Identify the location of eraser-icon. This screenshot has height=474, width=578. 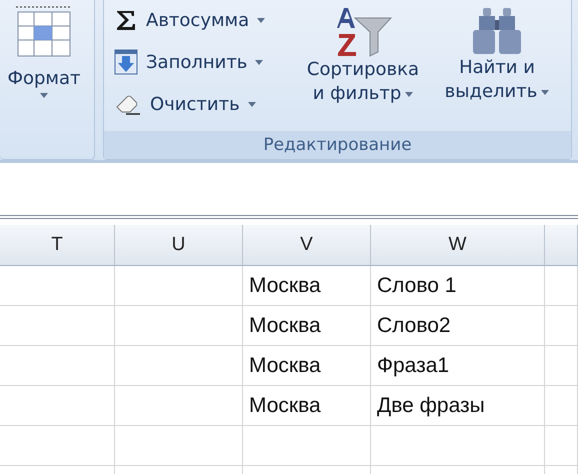
(128, 104).